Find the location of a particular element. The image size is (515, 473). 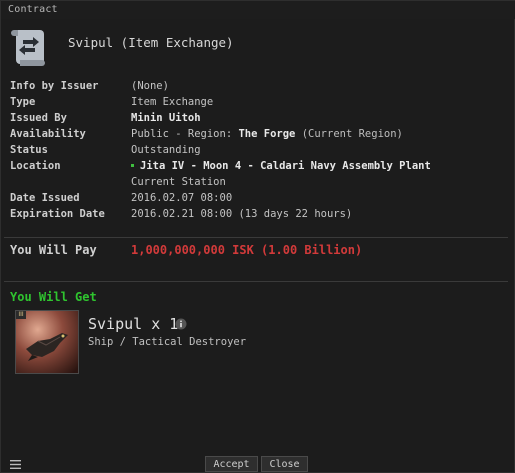

contract-title: Svipul (Item Exchange) is located at coordinates (151, 42).